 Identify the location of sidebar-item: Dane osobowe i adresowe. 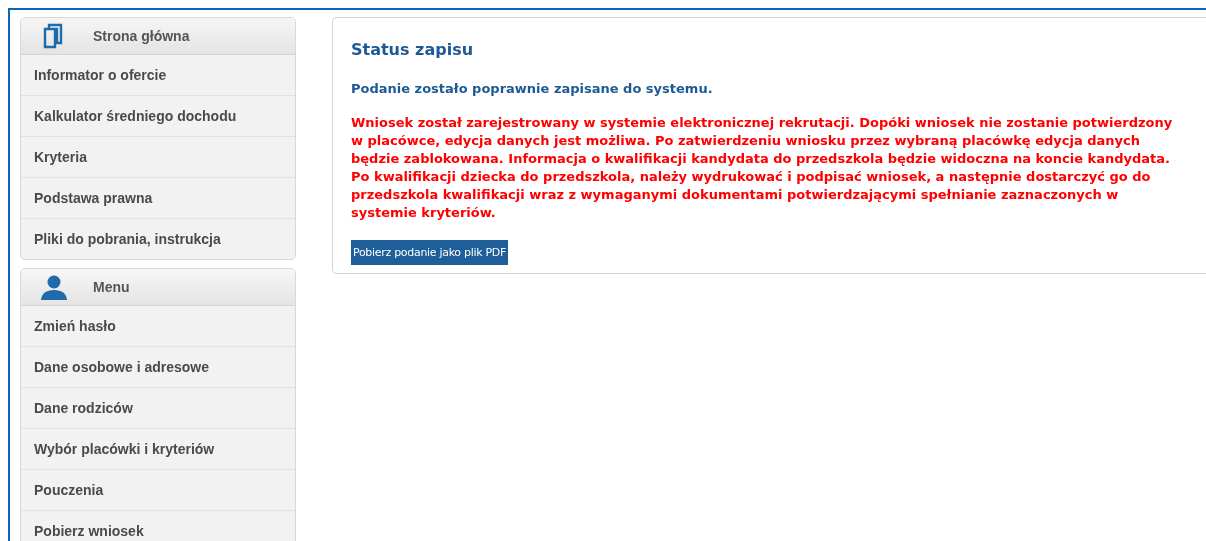
(158, 366).